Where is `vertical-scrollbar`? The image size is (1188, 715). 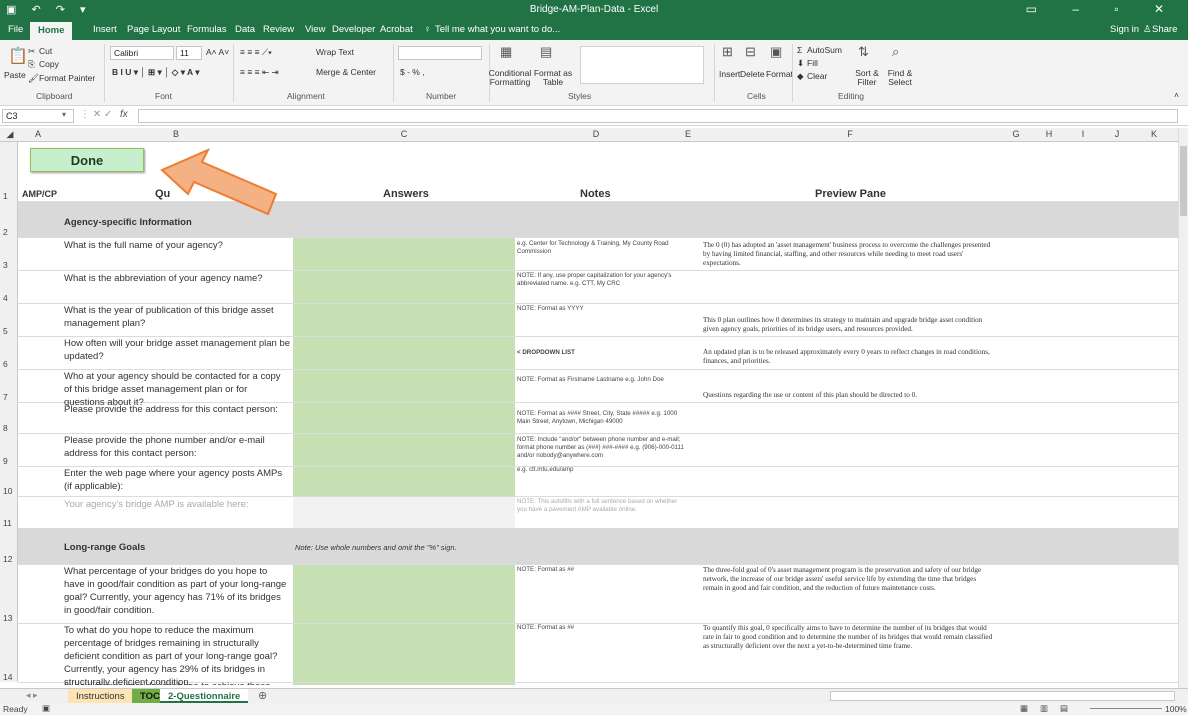
vertical-scrollbar is located at coordinates (1183, 408).